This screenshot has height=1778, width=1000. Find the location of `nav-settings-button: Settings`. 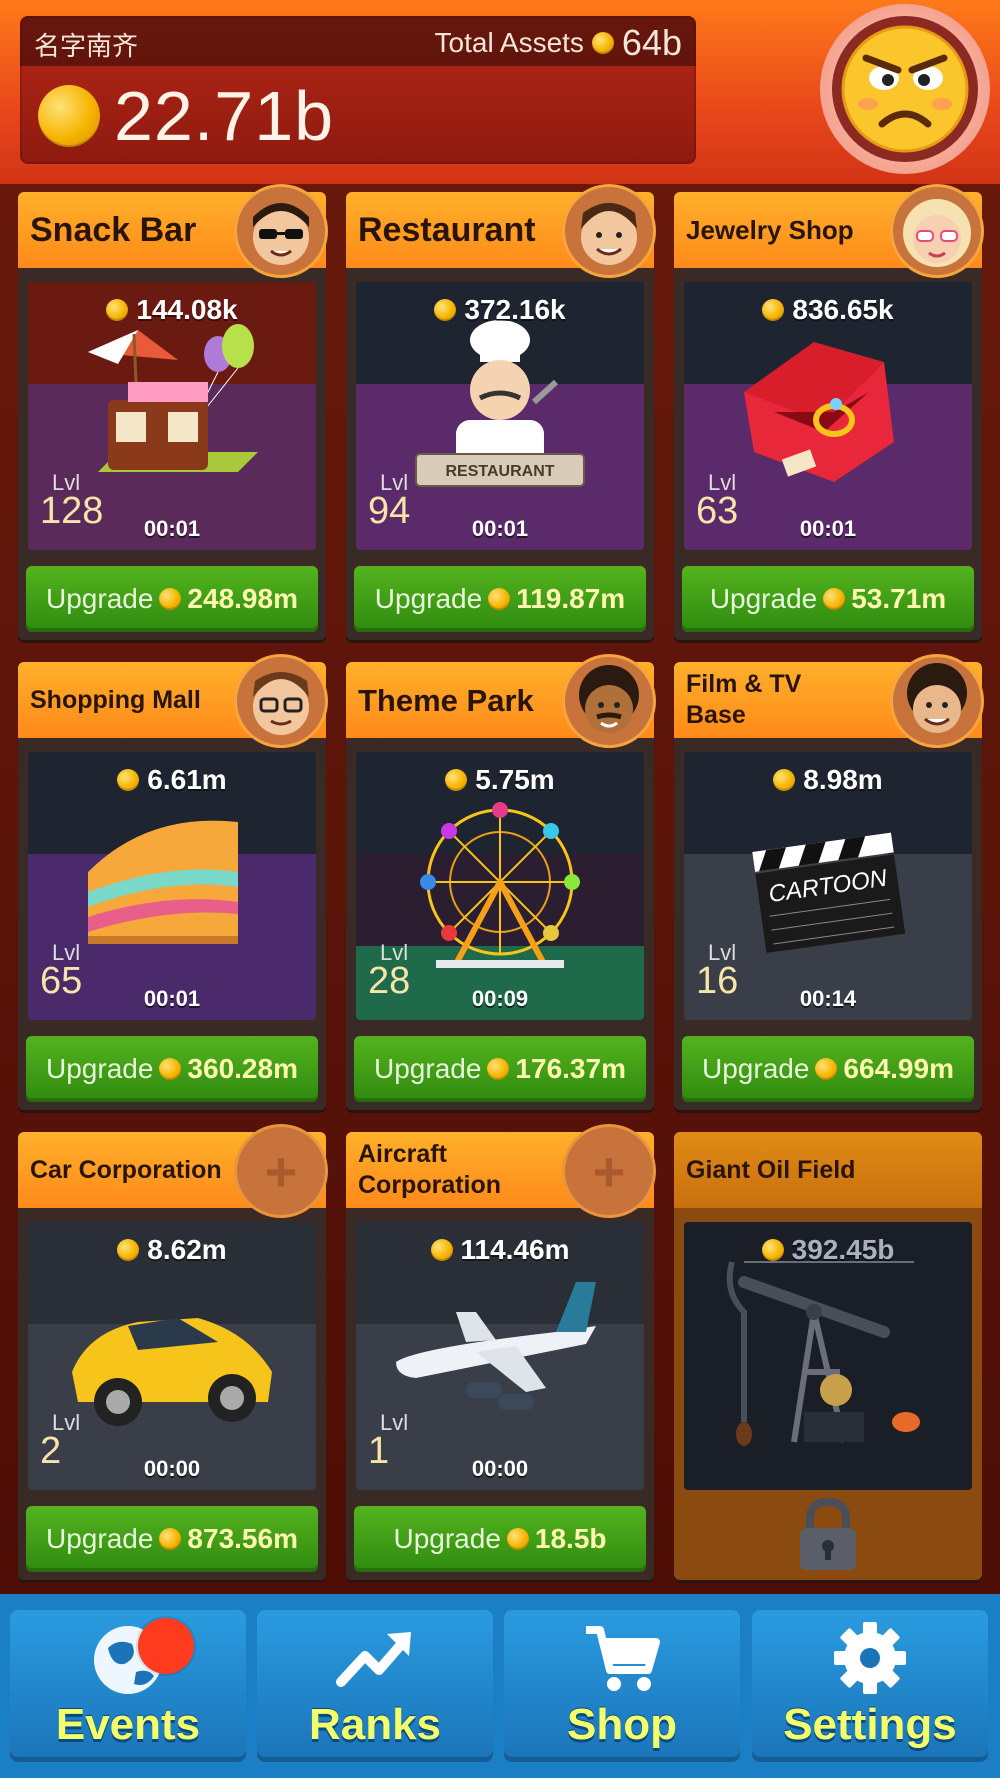

nav-settings-button: Settings is located at coordinates (870, 1686).